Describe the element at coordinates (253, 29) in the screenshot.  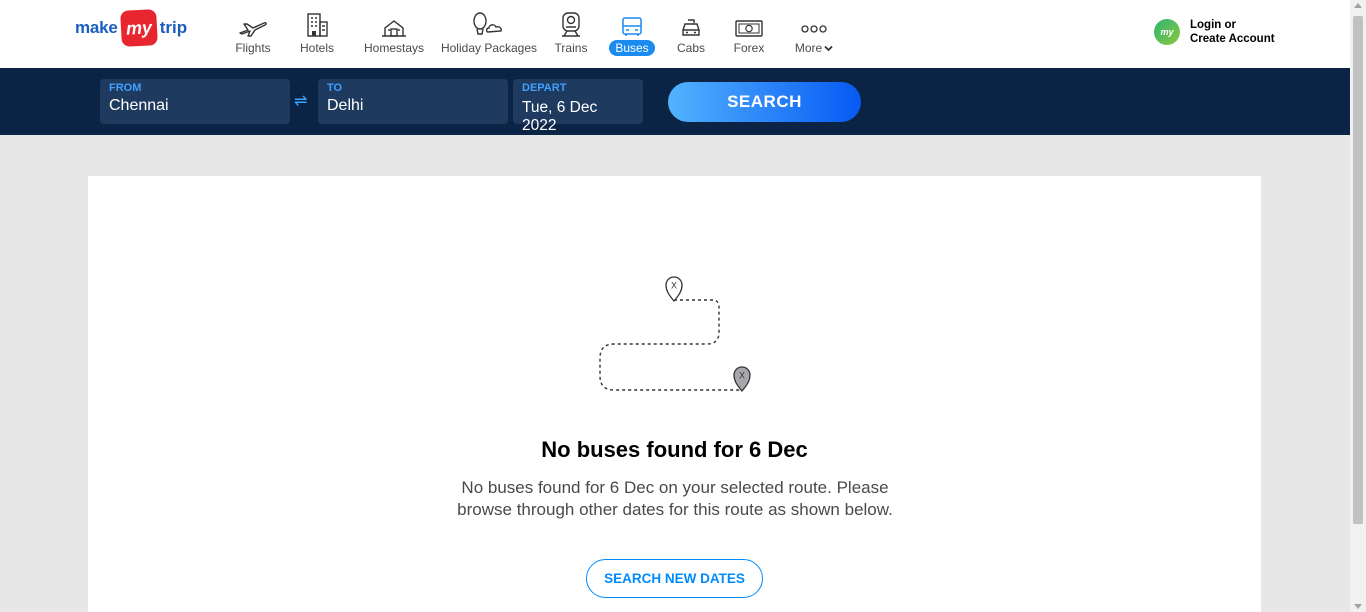
I see `airplane-icon` at that location.